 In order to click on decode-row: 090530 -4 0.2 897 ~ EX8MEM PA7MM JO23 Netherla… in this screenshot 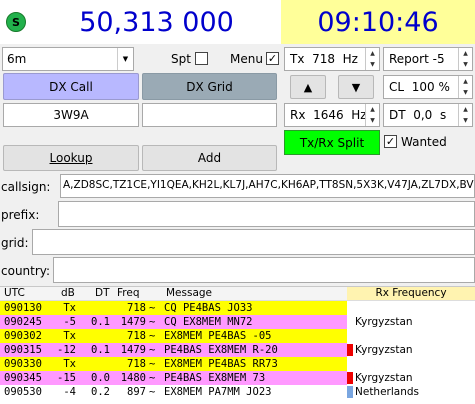, I will do `click(237, 392)`.